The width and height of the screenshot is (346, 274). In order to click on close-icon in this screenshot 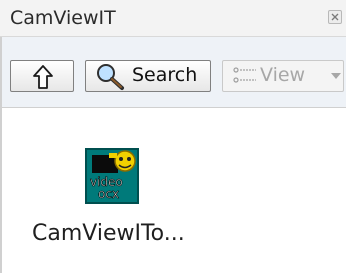, I will do `click(335, 17)`.